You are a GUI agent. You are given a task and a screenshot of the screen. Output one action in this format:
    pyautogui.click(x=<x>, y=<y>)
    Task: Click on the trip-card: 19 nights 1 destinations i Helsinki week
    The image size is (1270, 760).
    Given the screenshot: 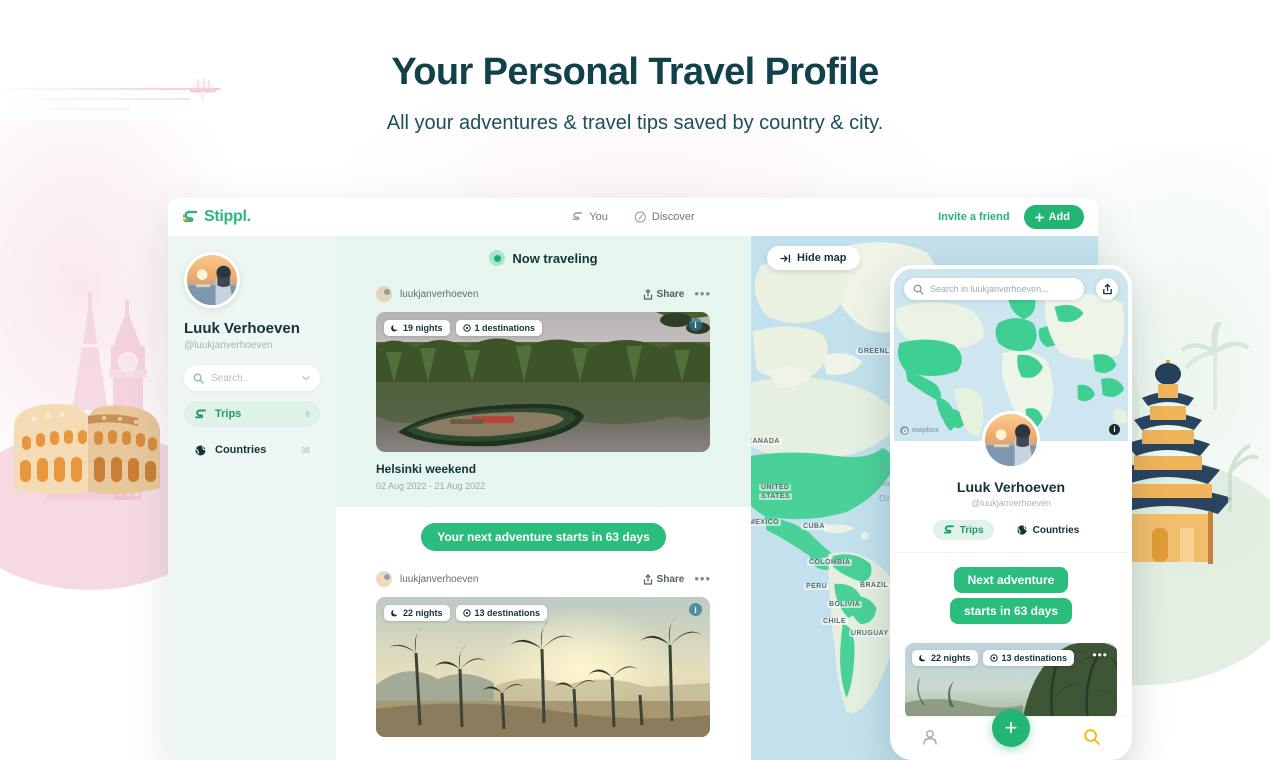 What is the action you would take?
    pyautogui.click(x=543, y=401)
    